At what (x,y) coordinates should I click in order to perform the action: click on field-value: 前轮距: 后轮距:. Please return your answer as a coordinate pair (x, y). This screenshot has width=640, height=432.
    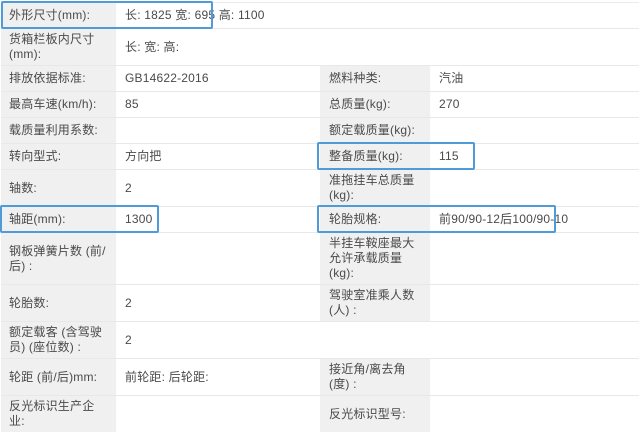
    Looking at the image, I should click on (219, 377).